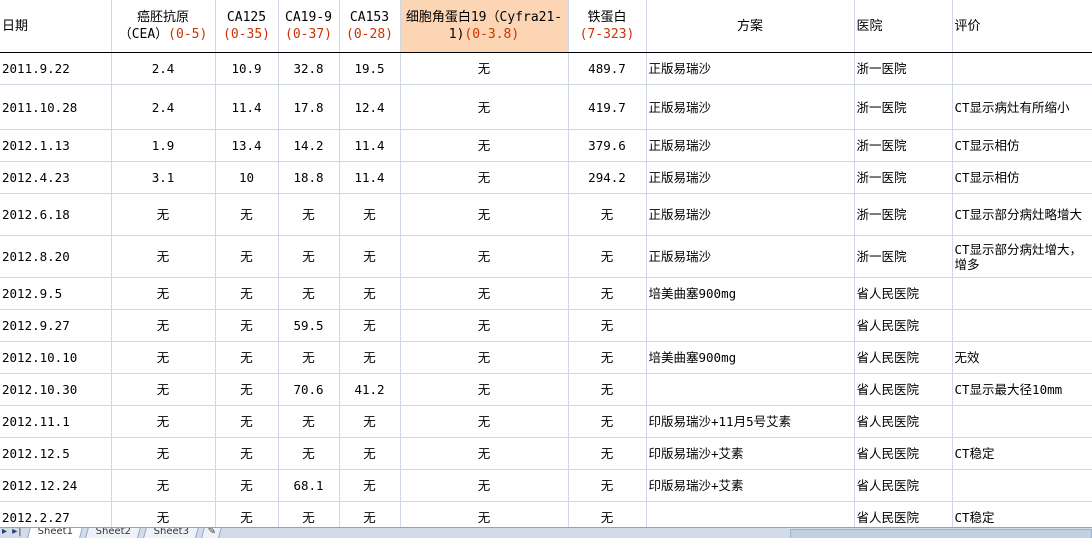 Image resolution: width=1092 pixels, height=538 pixels. What do you see at coordinates (56, 26) in the screenshot?
I see `header-date: 日期` at bounding box center [56, 26].